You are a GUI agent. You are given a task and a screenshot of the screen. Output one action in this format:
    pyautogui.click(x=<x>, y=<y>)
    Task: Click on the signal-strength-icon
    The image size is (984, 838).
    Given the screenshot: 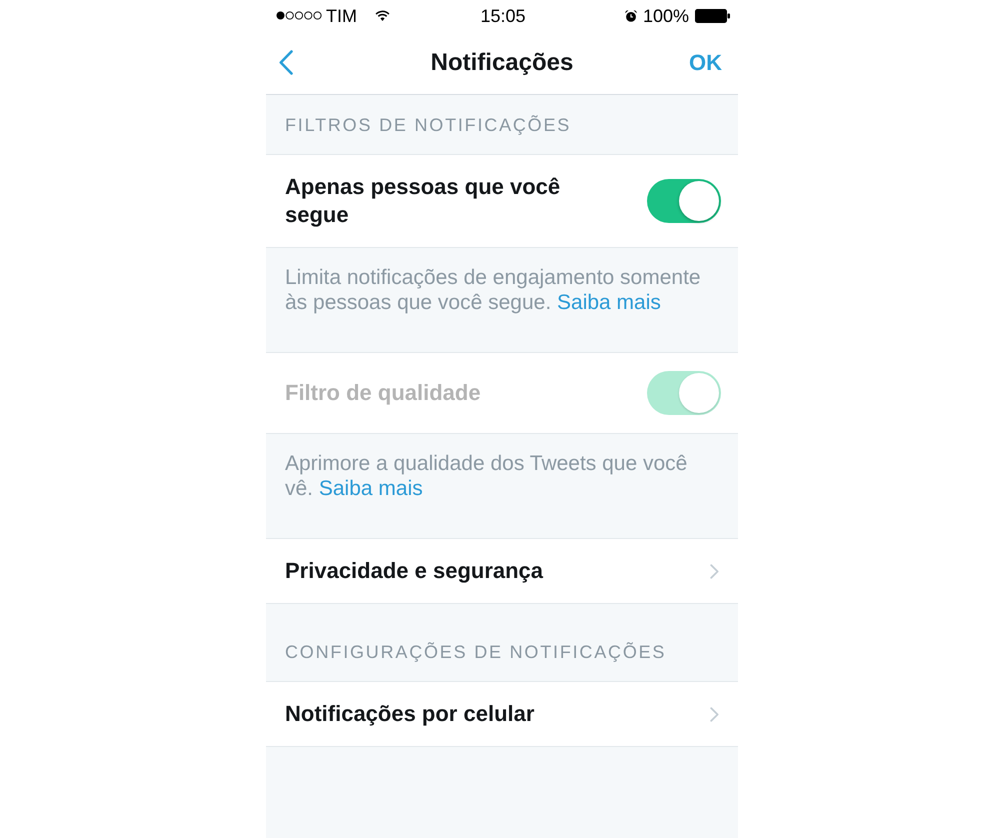 What is the action you would take?
    pyautogui.click(x=299, y=15)
    